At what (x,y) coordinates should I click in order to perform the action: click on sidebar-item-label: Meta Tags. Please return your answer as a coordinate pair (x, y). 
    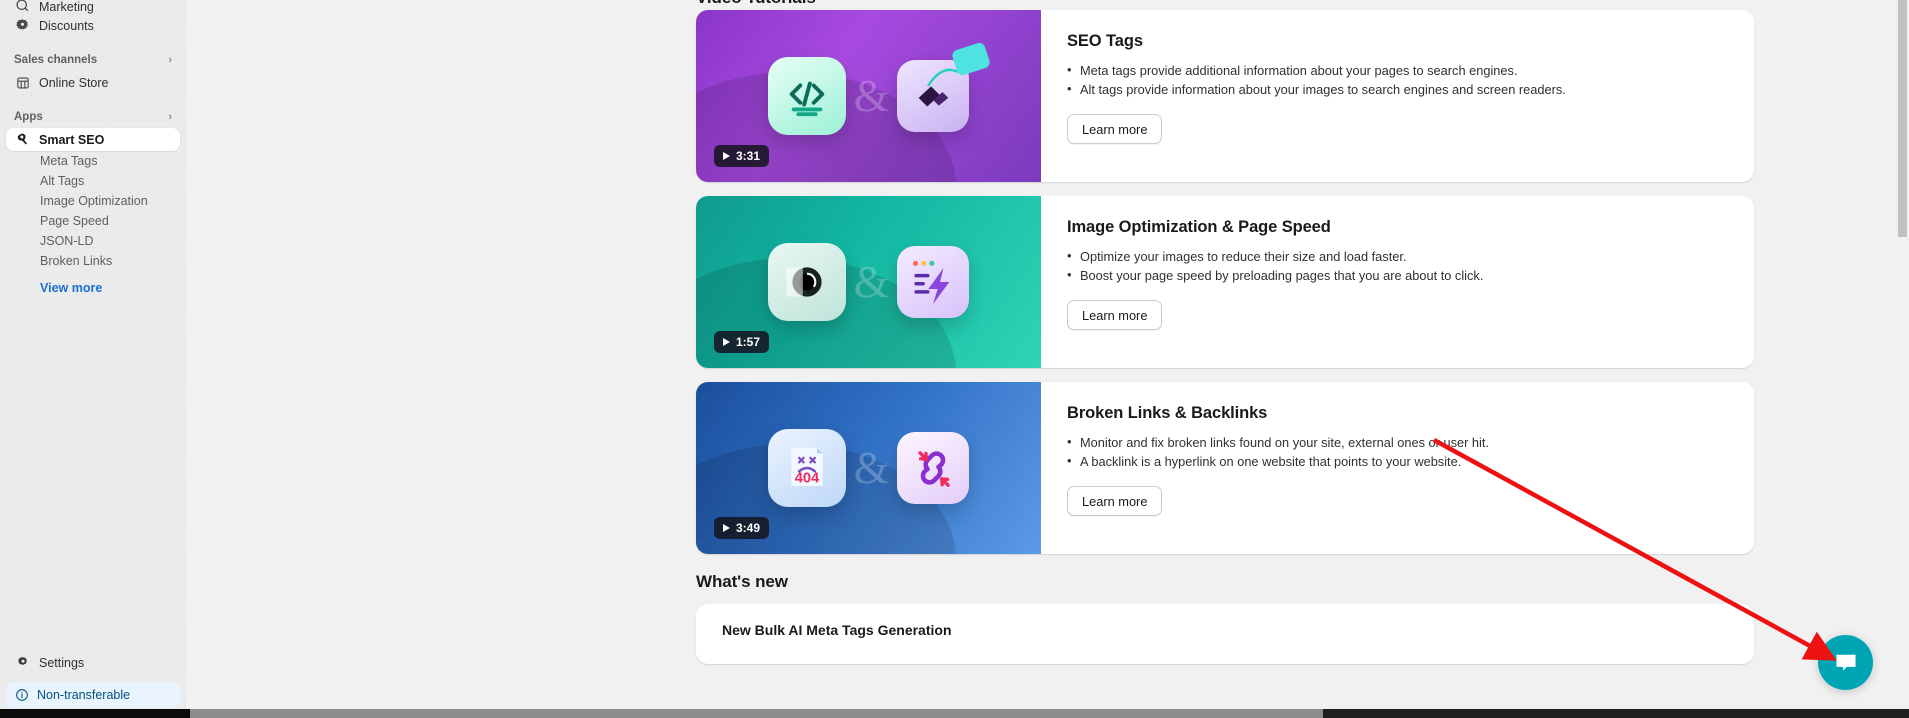
    Looking at the image, I should click on (69, 161).